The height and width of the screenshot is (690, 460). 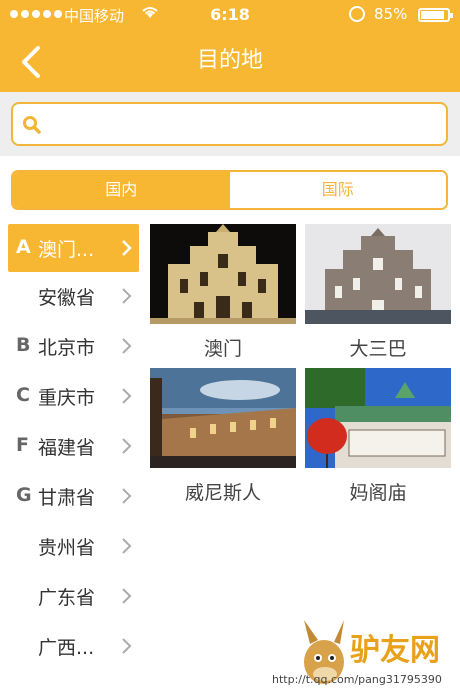 What do you see at coordinates (222, 493) in the screenshot?
I see `destination-name: 威尼斯人` at bounding box center [222, 493].